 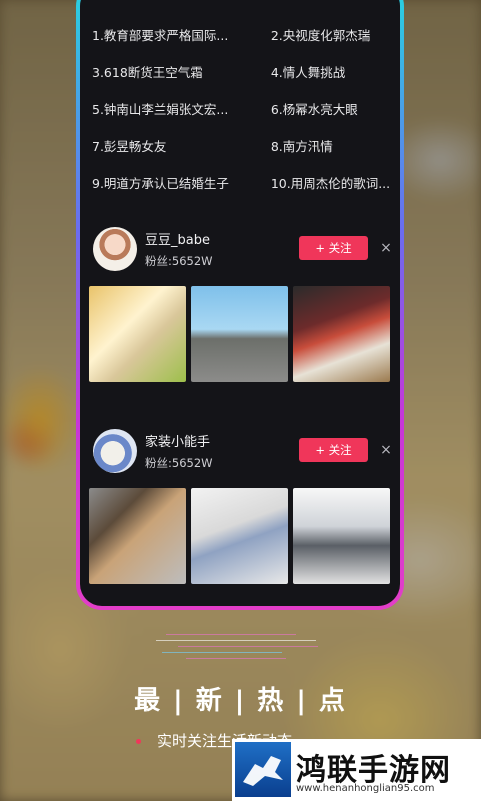 What do you see at coordinates (138, 741) in the screenshot?
I see `bullet-dot-icon` at bounding box center [138, 741].